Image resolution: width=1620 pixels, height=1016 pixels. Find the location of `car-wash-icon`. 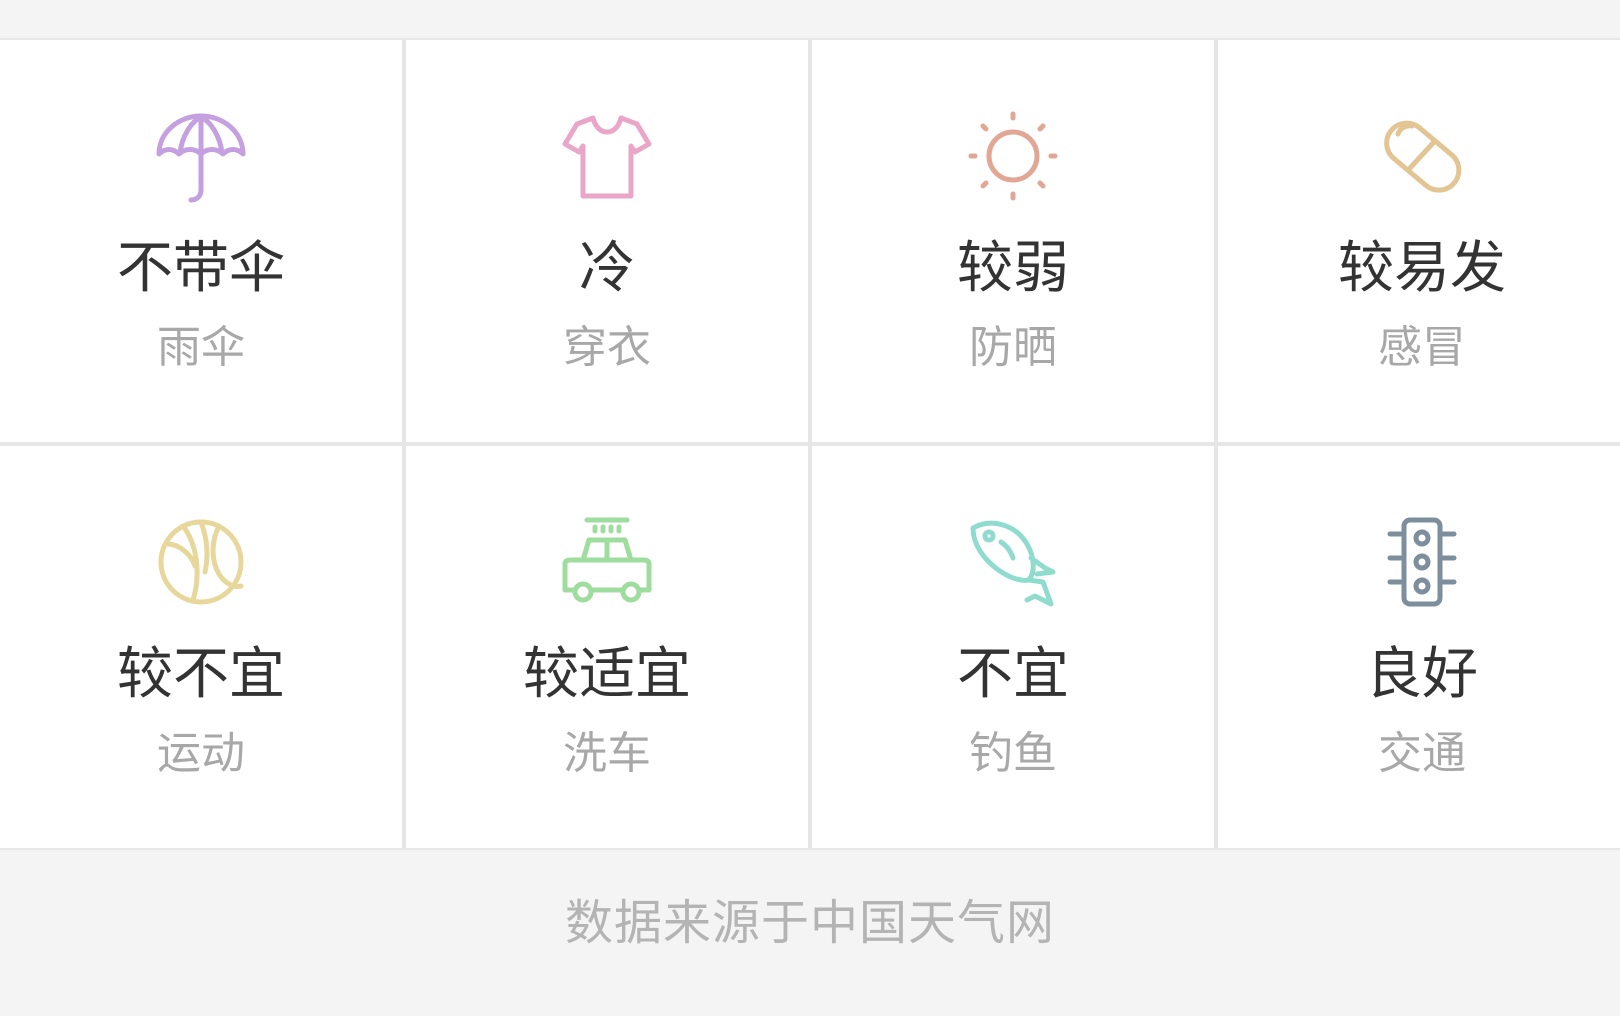

car-wash-icon is located at coordinates (607, 562).